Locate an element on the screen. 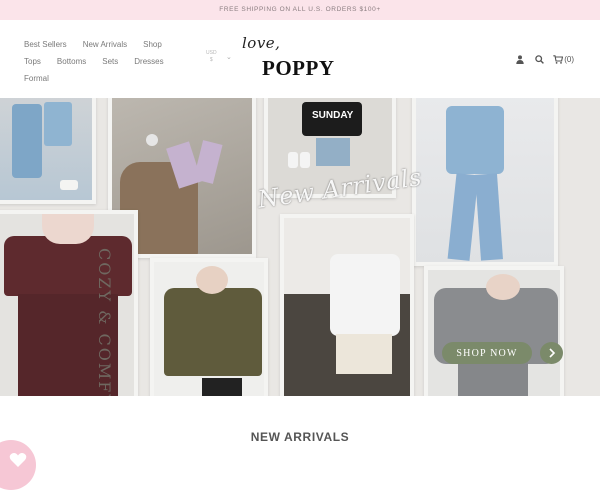 The image size is (600, 490). logo-brand: POPPY is located at coordinates (298, 68).